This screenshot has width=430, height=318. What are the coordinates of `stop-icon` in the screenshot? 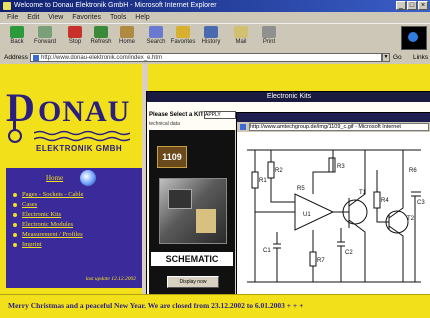 It's located at (75, 32).